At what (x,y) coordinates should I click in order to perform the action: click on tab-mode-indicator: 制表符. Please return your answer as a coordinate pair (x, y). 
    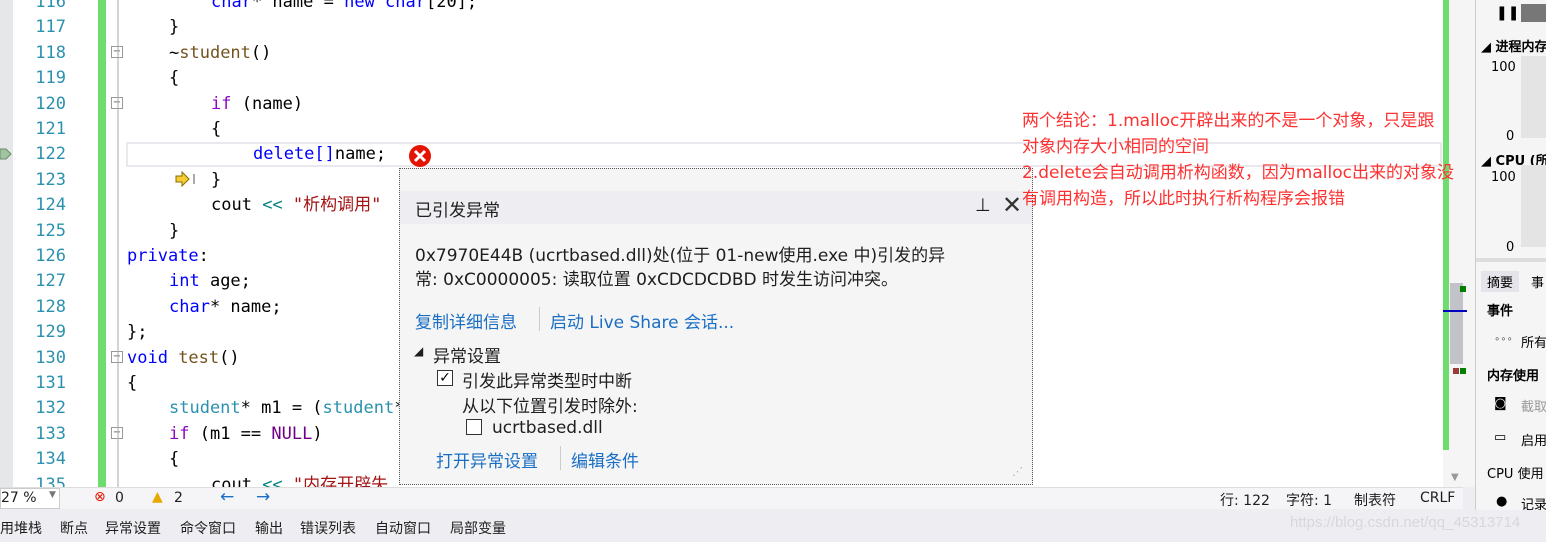
    Looking at the image, I should click on (1375, 500).